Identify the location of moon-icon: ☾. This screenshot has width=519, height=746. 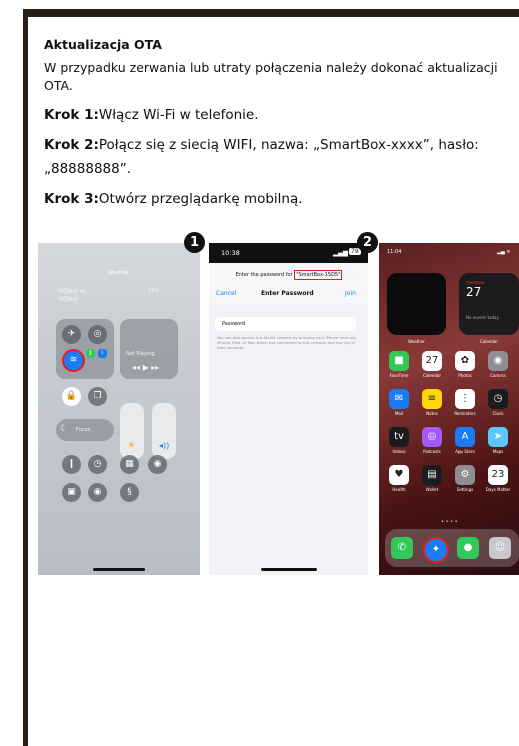
(64, 429).